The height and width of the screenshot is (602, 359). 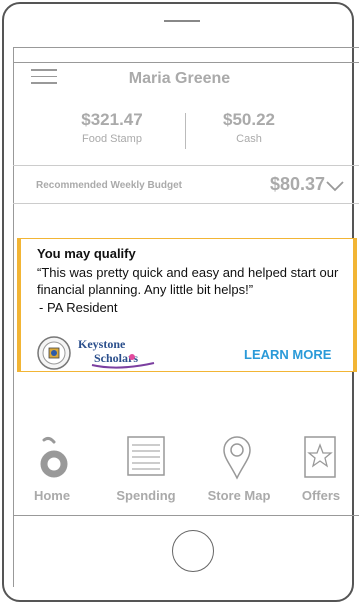 What do you see at coordinates (249, 119) in the screenshot?
I see `cash-amount: $50.22` at bounding box center [249, 119].